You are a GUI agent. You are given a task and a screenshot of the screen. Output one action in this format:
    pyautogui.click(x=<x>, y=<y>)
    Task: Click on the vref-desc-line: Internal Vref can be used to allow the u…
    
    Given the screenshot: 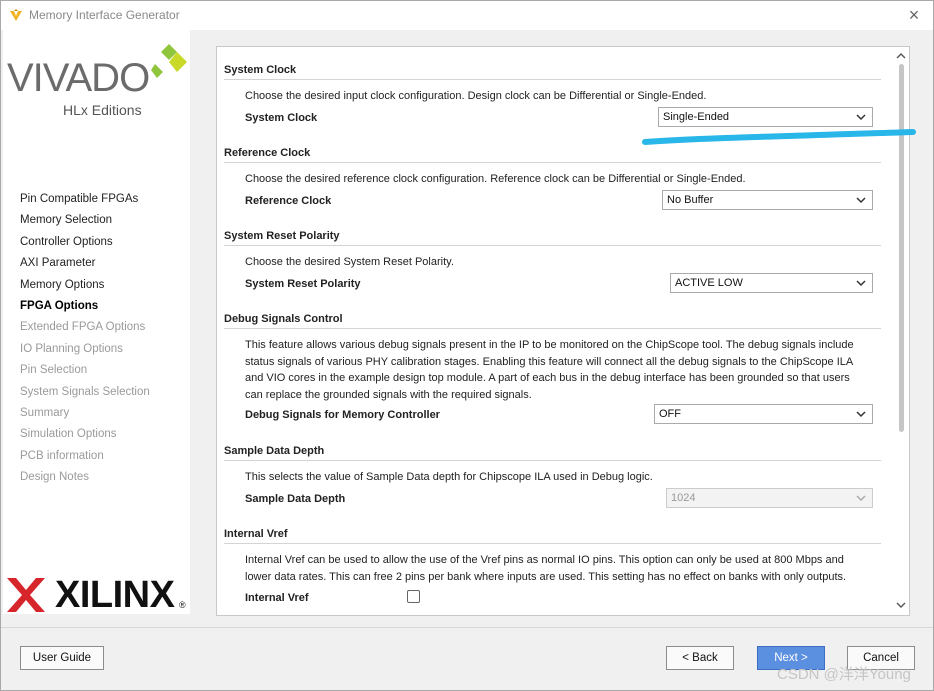 What is the action you would take?
    pyautogui.click(x=544, y=560)
    